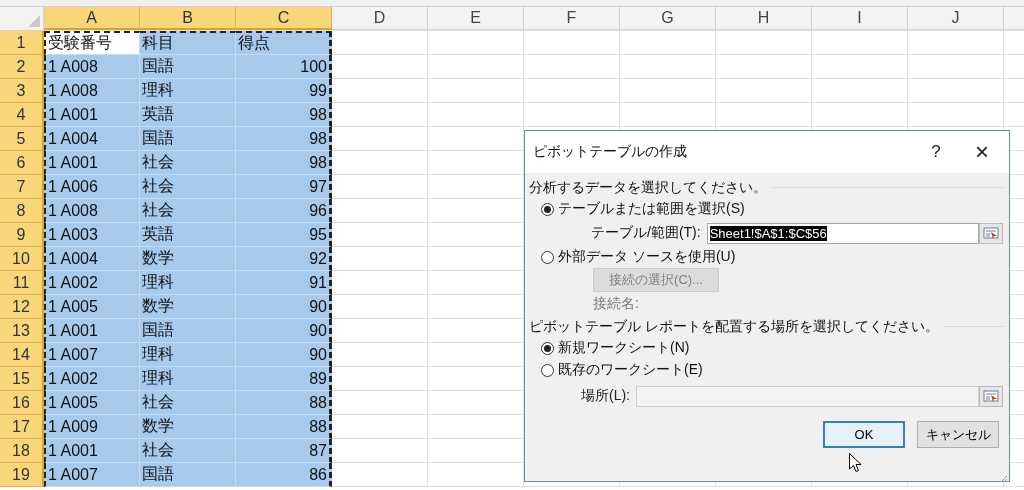 Image resolution: width=1024 pixels, height=490 pixels. Describe the element at coordinates (22, 475) in the screenshot. I see `row-header: 19` at that location.